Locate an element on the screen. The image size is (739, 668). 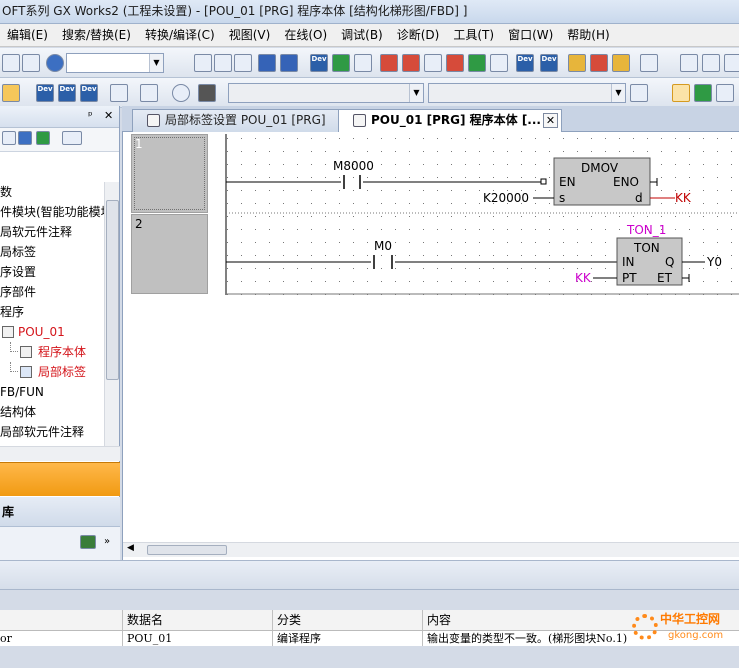
paste-icon is located at coordinates (243, 63).